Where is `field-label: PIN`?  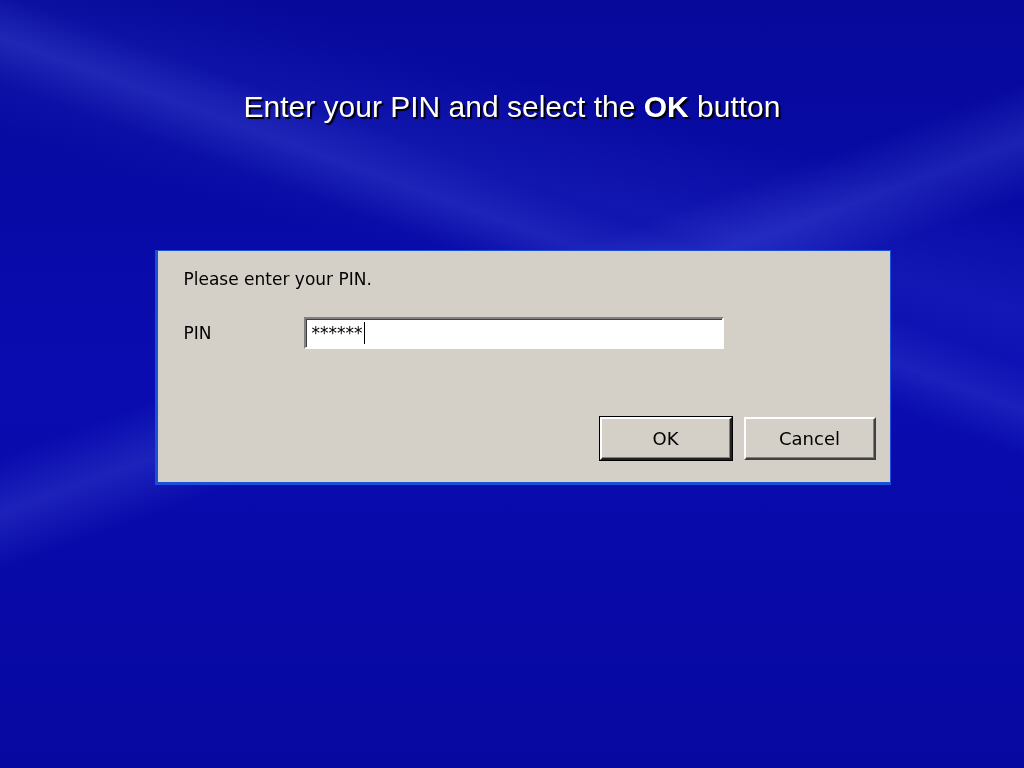
field-label: PIN is located at coordinates (198, 333).